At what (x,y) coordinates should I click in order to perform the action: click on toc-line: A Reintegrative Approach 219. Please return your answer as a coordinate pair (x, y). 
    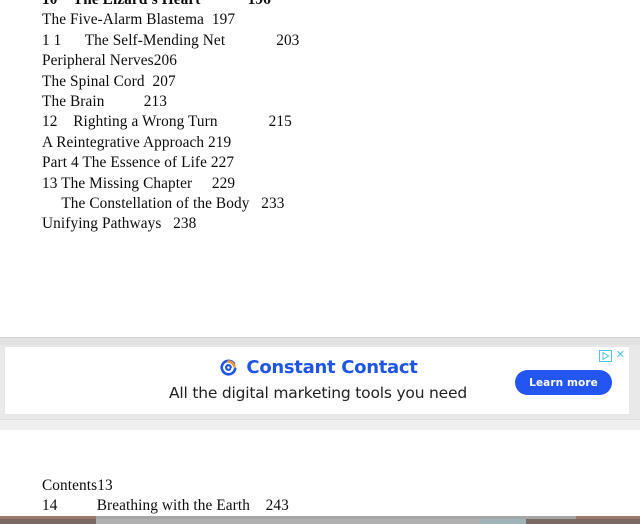
    Looking at the image, I should click on (137, 142).